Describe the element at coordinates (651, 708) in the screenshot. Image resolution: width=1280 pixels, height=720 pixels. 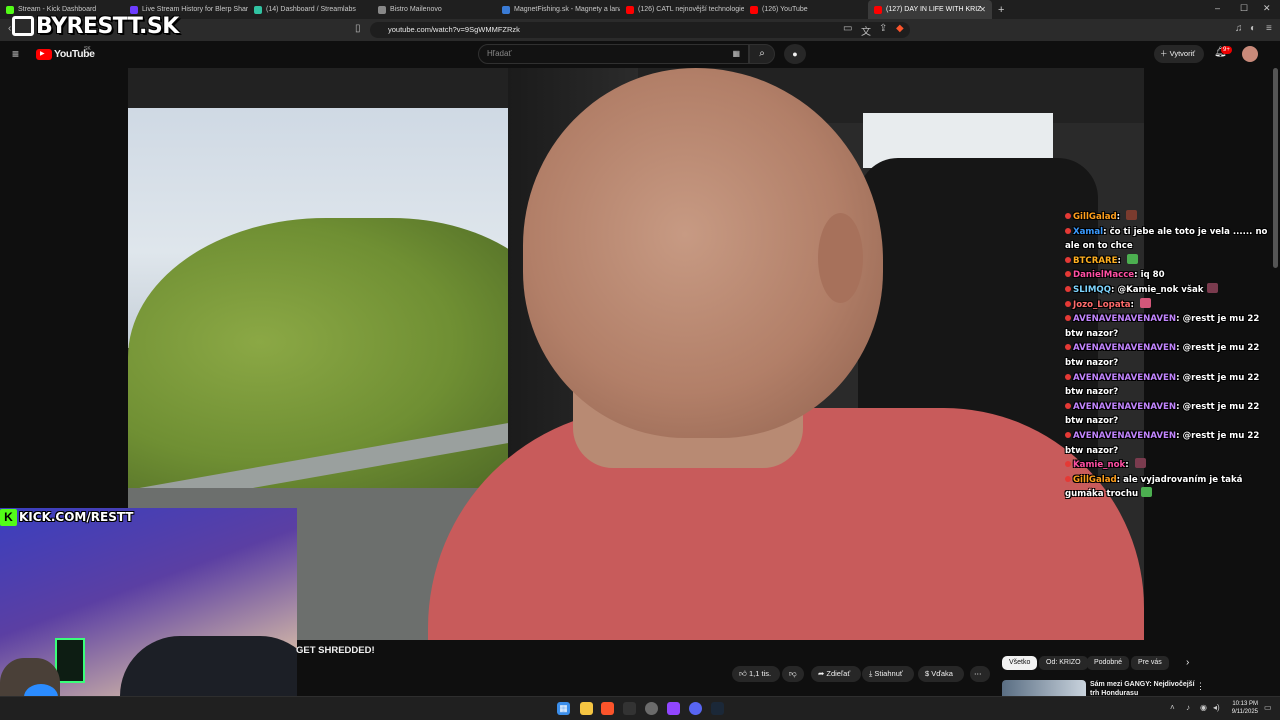
I see `obs-icon` at that location.